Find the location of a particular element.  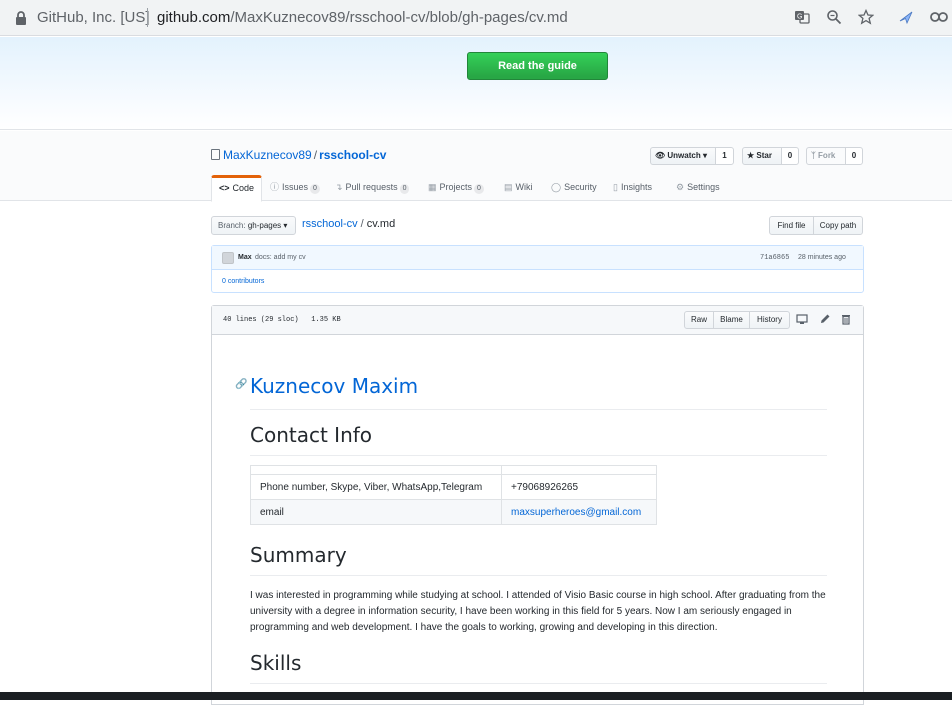

raw-button: Raw is located at coordinates (699, 320).